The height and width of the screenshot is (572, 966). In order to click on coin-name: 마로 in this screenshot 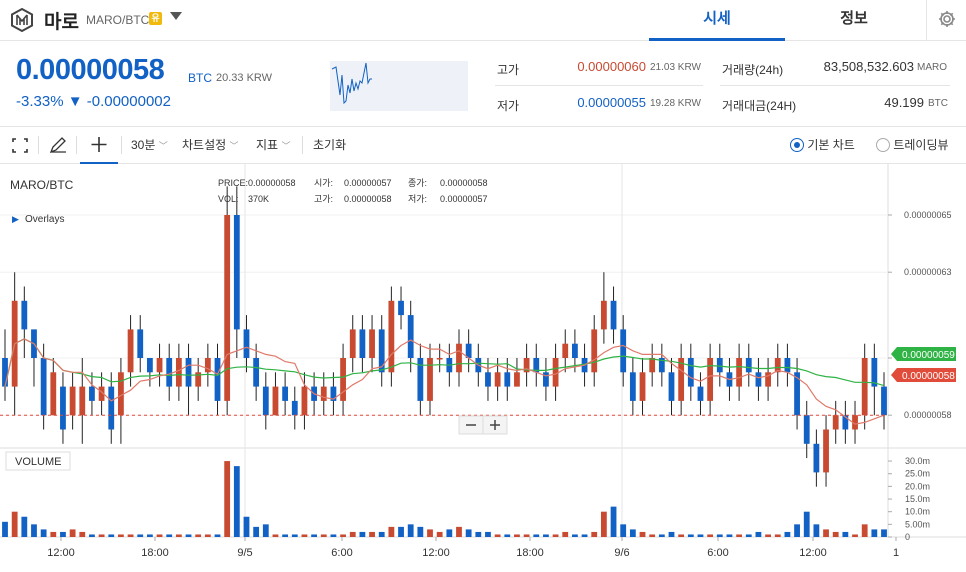, I will do `click(61, 22)`.